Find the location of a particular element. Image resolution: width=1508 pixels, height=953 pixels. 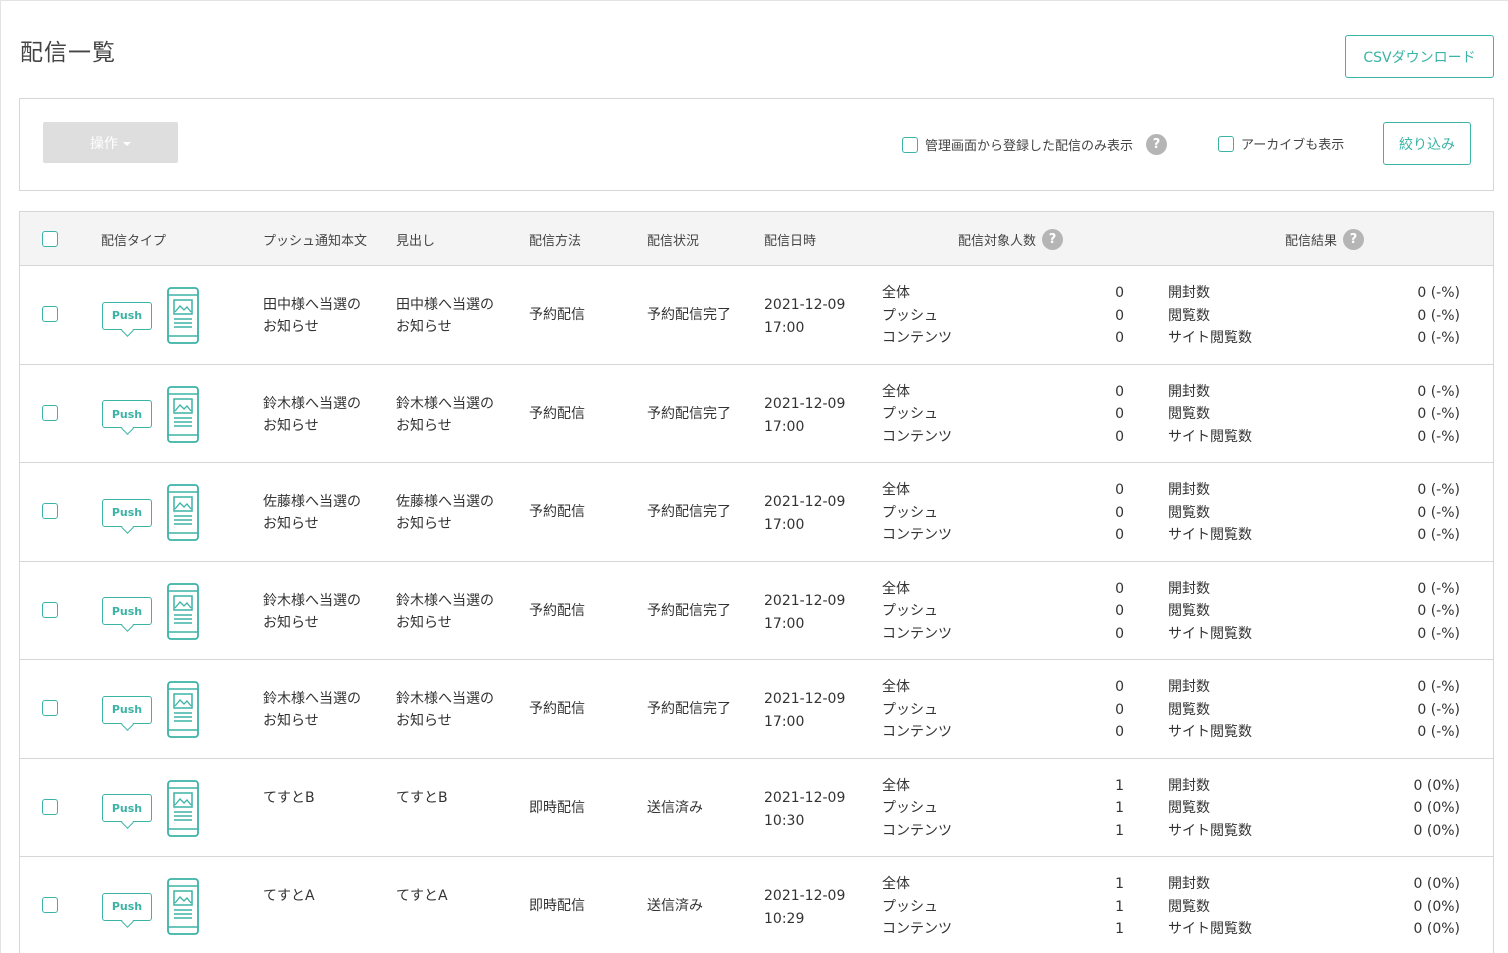

push-body-cell: 鈴木様へ当選の お知らせ is located at coordinates (312, 710).